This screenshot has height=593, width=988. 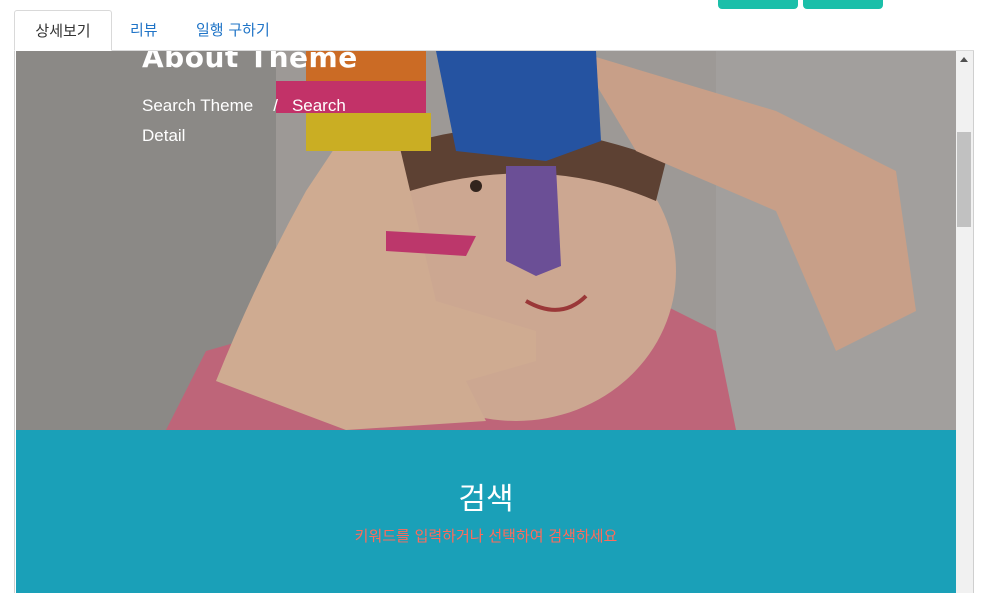 I want to click on tab-find-companions: 일행 구하기, so click(x=233, y=30).